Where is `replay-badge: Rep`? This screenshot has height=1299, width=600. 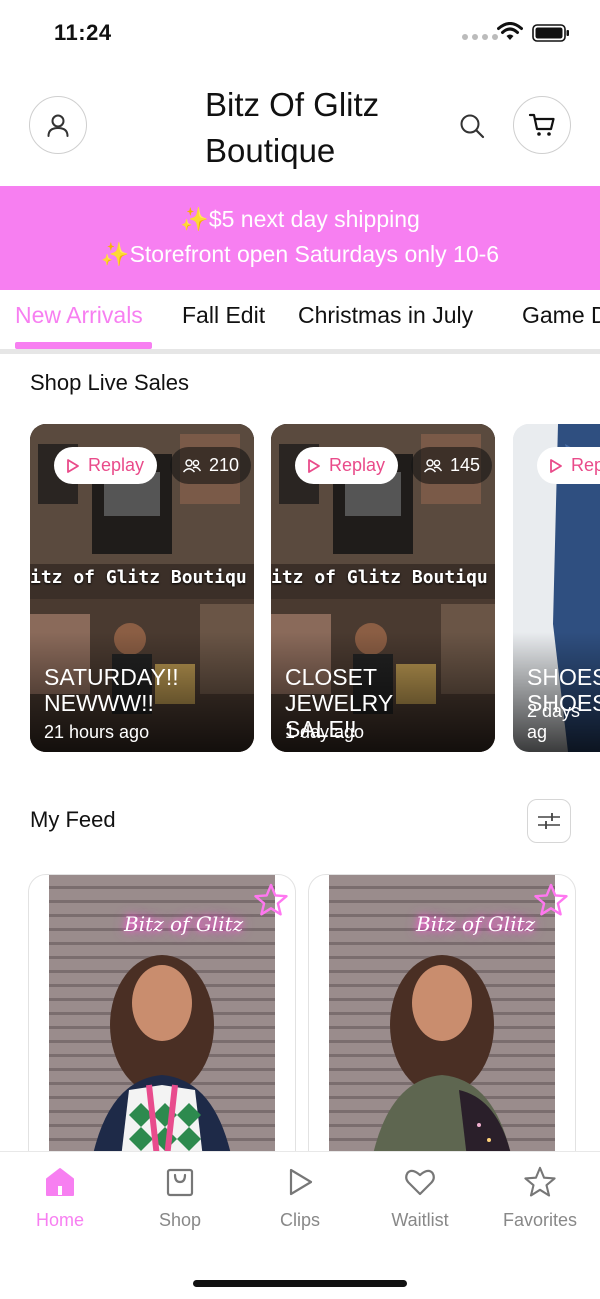
replay-badge: Rep is located at coordinates (568, 465).